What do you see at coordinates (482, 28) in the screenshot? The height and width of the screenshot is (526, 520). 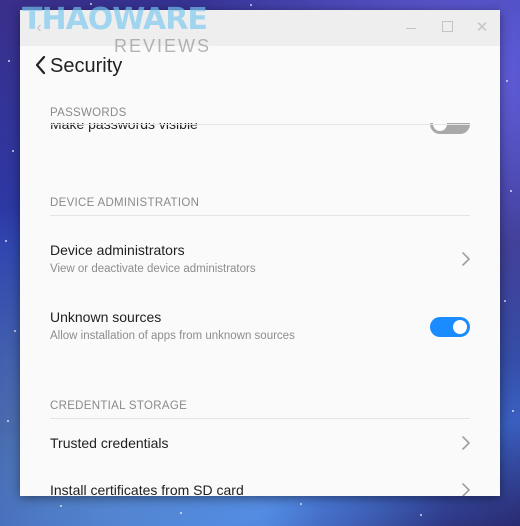 I see `close-icon: ✕` at bounding box center [482, 28].